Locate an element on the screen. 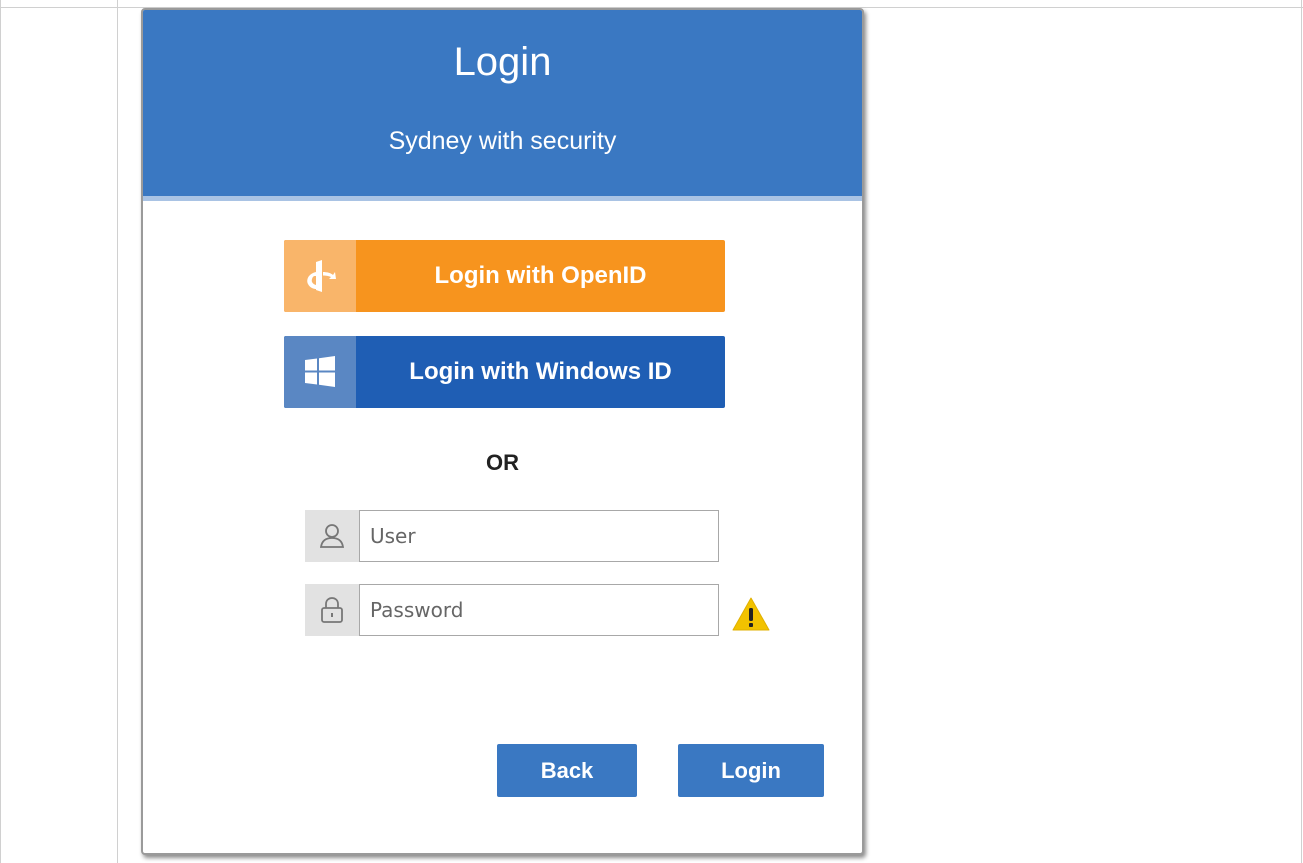 The image size is (1303, 863). password-input is located at coordinates (539, 610).